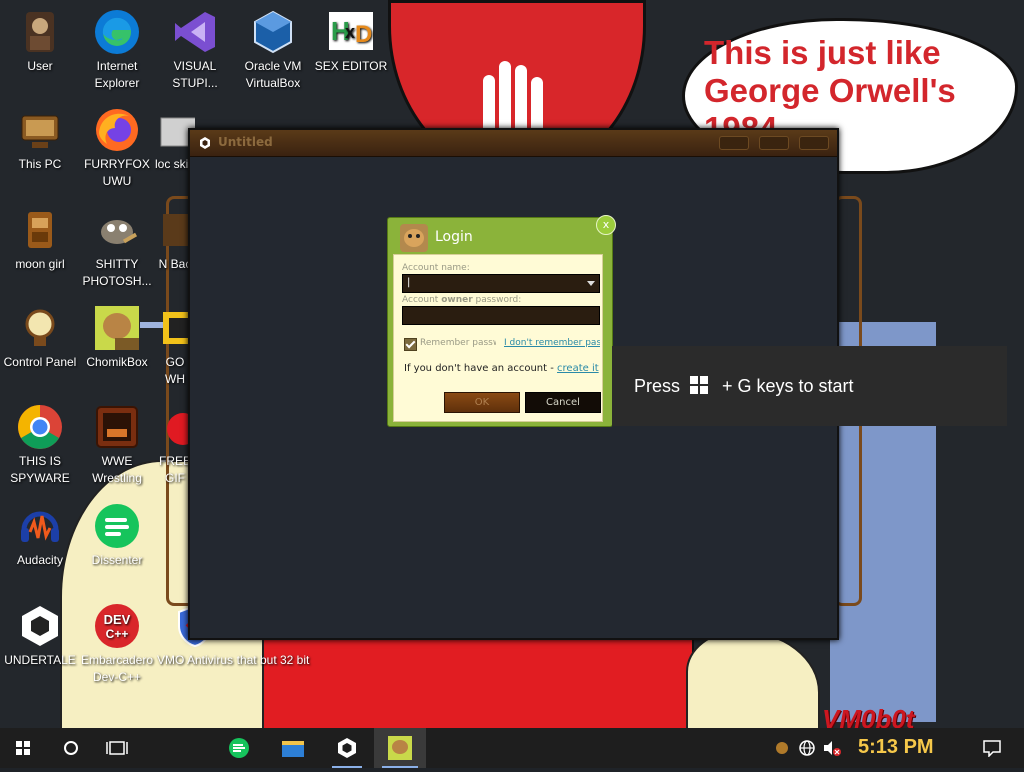  I want to click on task-view-button, so click(117, 748).